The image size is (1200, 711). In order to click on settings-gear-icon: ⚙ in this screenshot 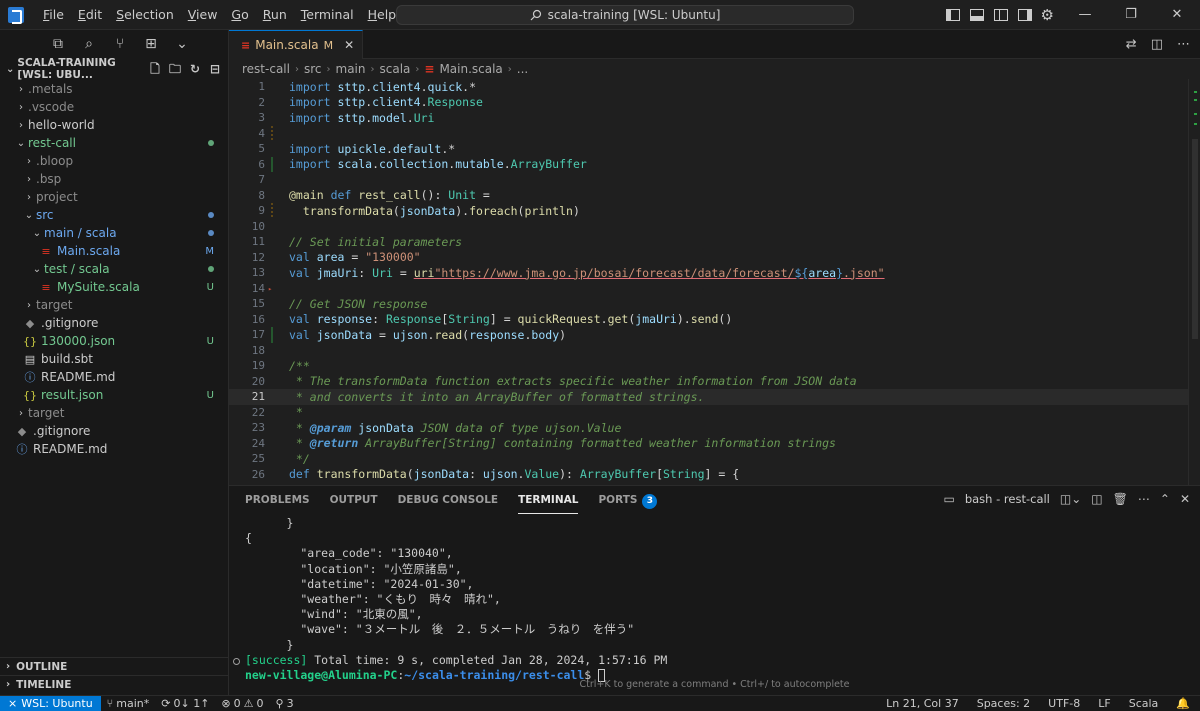, I will do `click(1047, 15)`.